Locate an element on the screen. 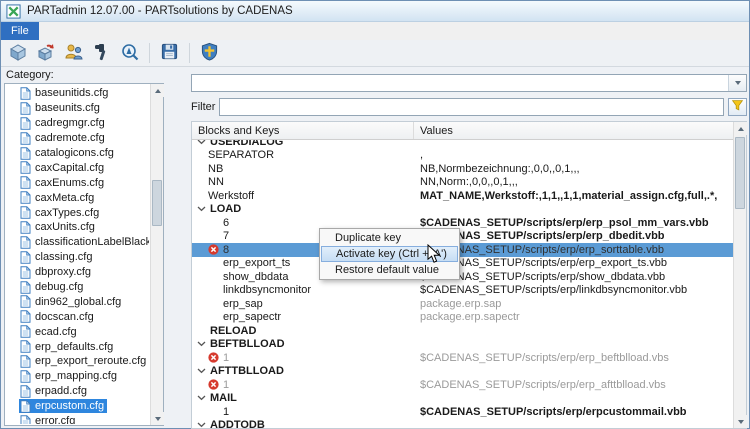 The image size is (750, 429). context-menu-item-restore-default-value: Restore default value is located at coordinates (389, 270).